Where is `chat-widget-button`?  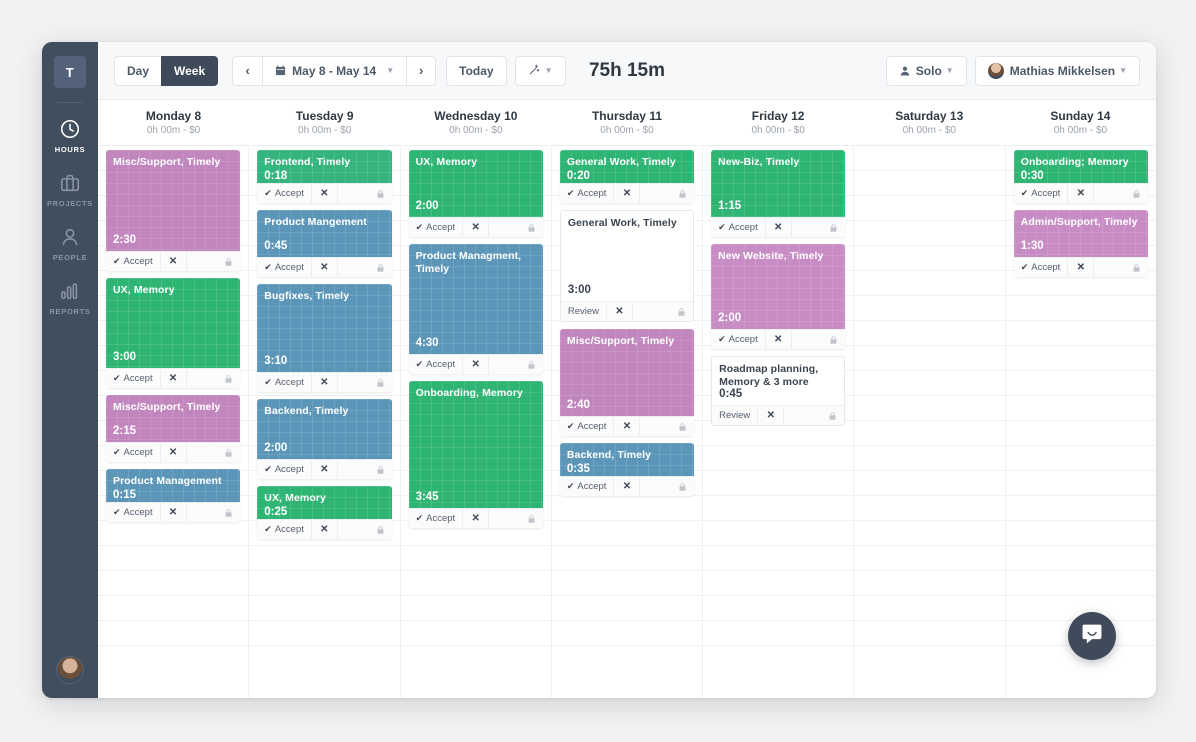
chat-widget-button is located at coordinates (1092, 636).